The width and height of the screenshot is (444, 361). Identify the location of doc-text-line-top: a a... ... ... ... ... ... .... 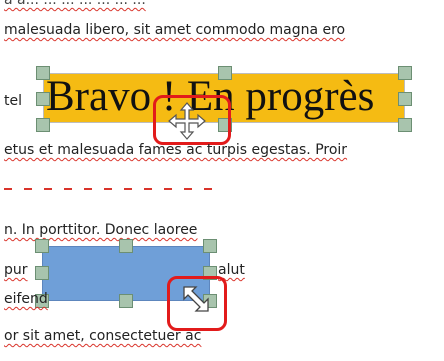
(75, 4).